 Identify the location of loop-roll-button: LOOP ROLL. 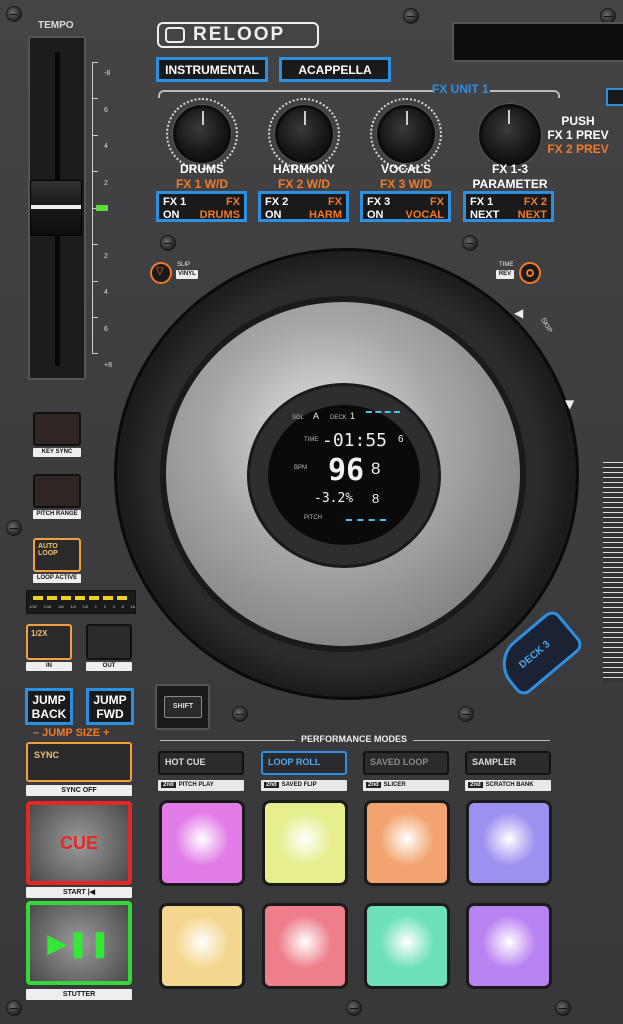
(304, 763).